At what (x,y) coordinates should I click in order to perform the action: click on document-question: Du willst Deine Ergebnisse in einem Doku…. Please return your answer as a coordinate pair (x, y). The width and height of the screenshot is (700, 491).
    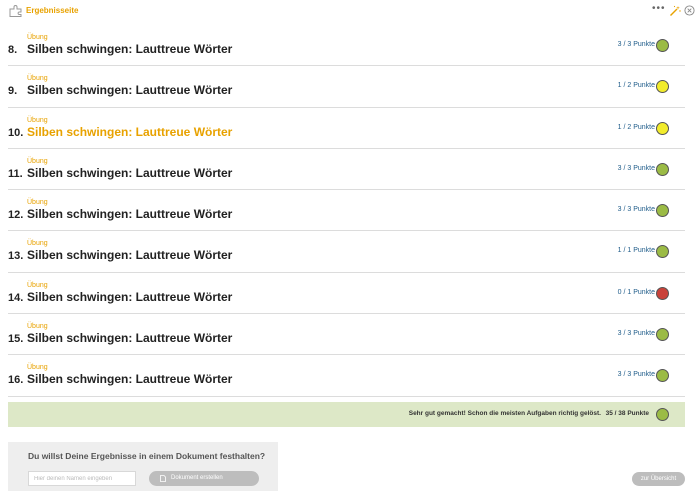
    Looking at the image, I should click on (147, 456).